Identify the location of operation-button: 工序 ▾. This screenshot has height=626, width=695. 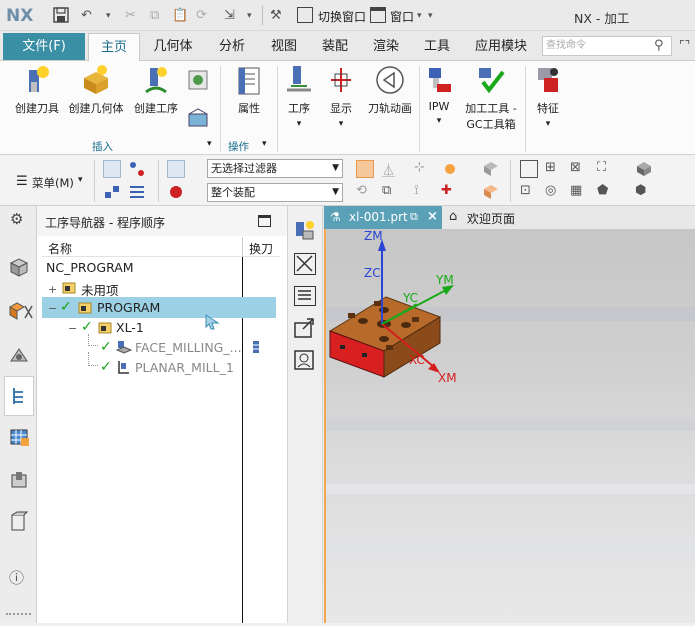
(299, 96).